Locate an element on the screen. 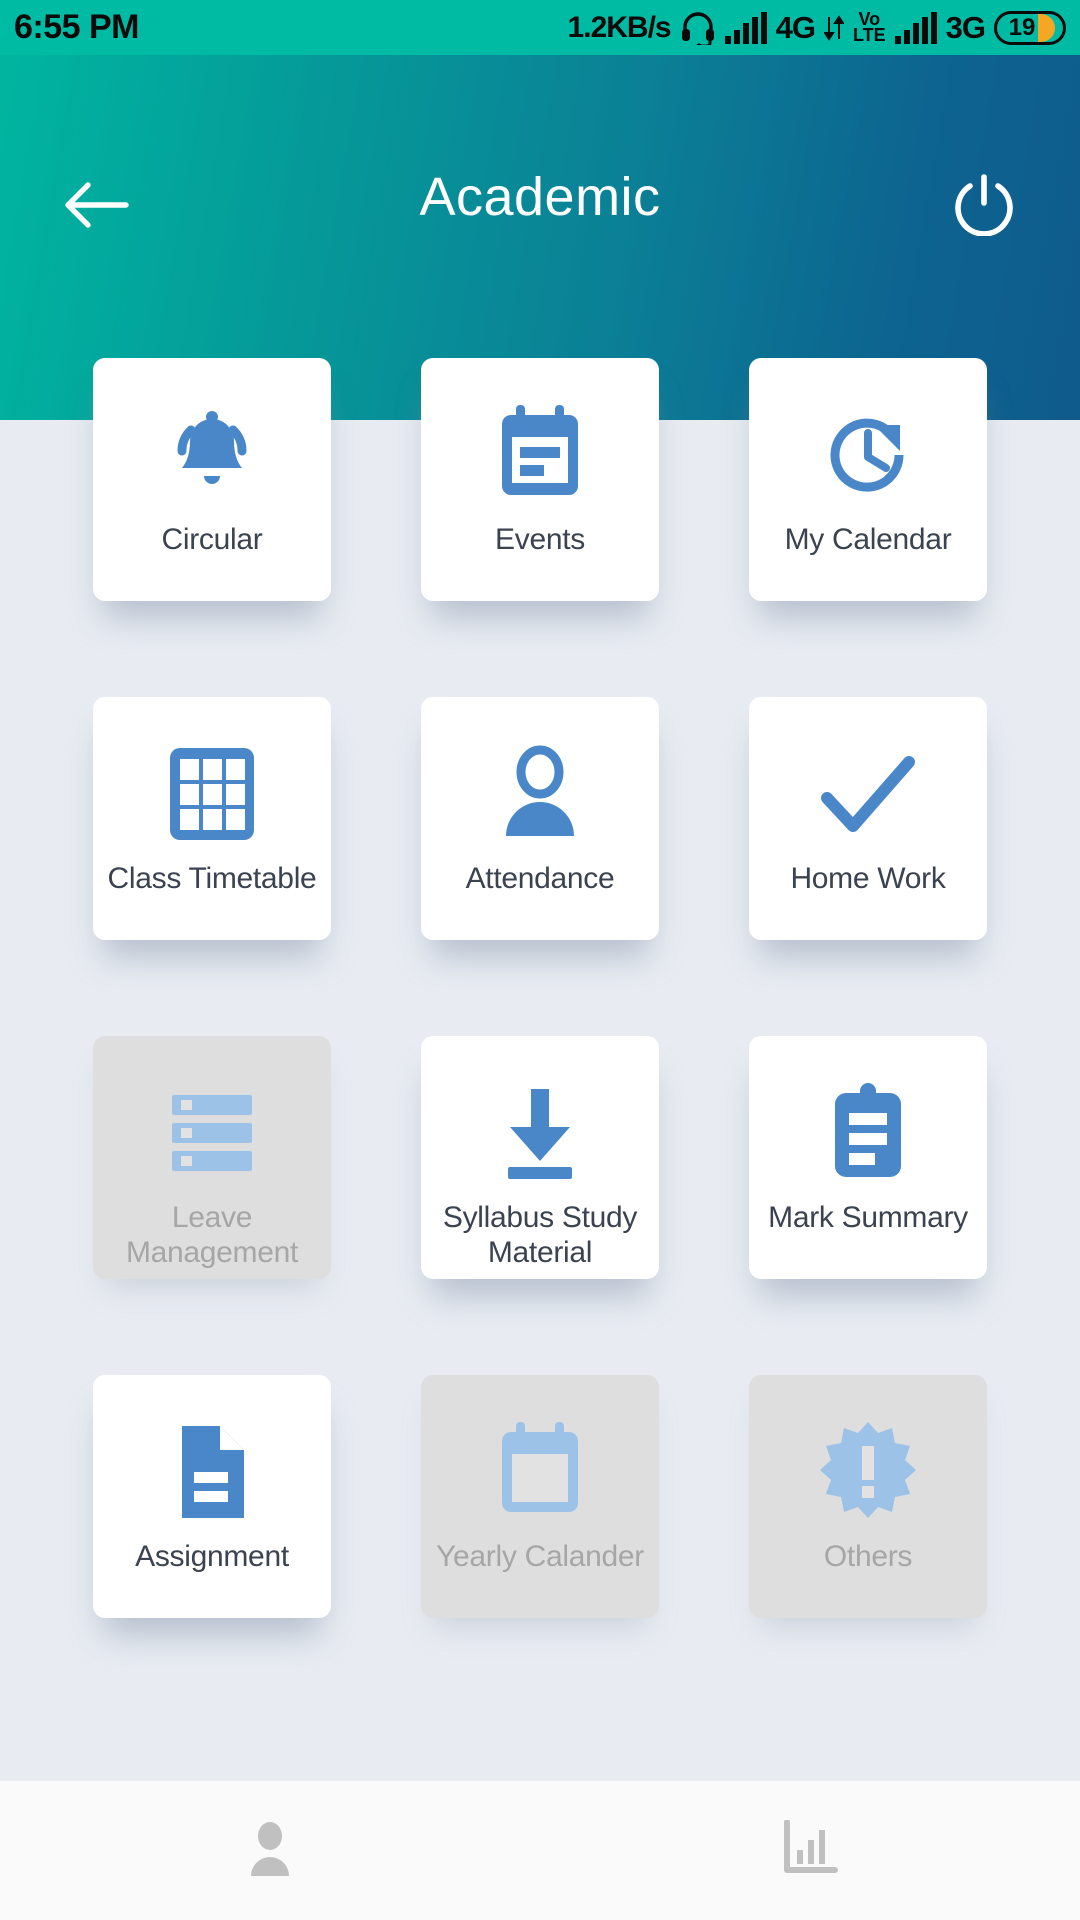  network-speed-text: 1.2KB/s is located at coordinates (619, 27).